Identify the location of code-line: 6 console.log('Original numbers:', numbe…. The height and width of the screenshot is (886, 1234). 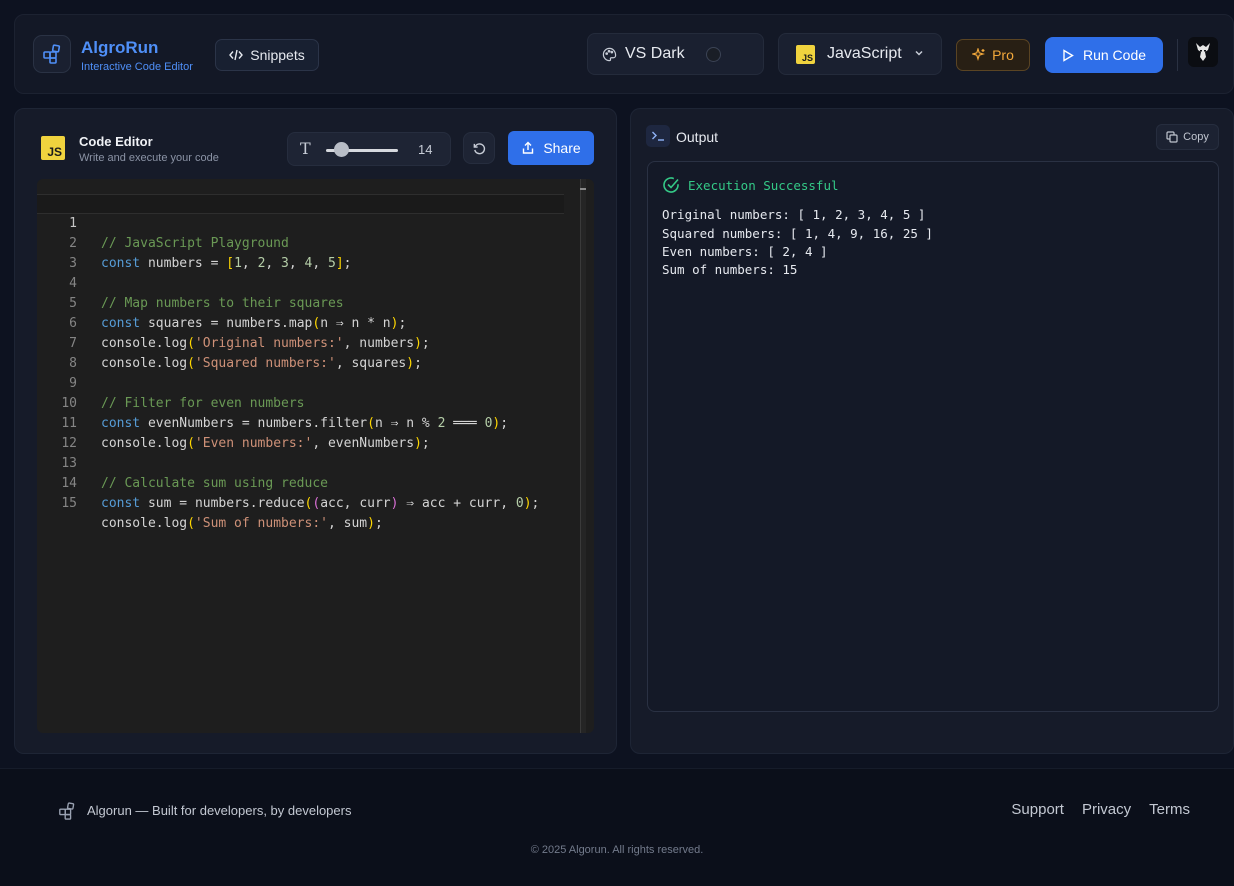
(233, 322).